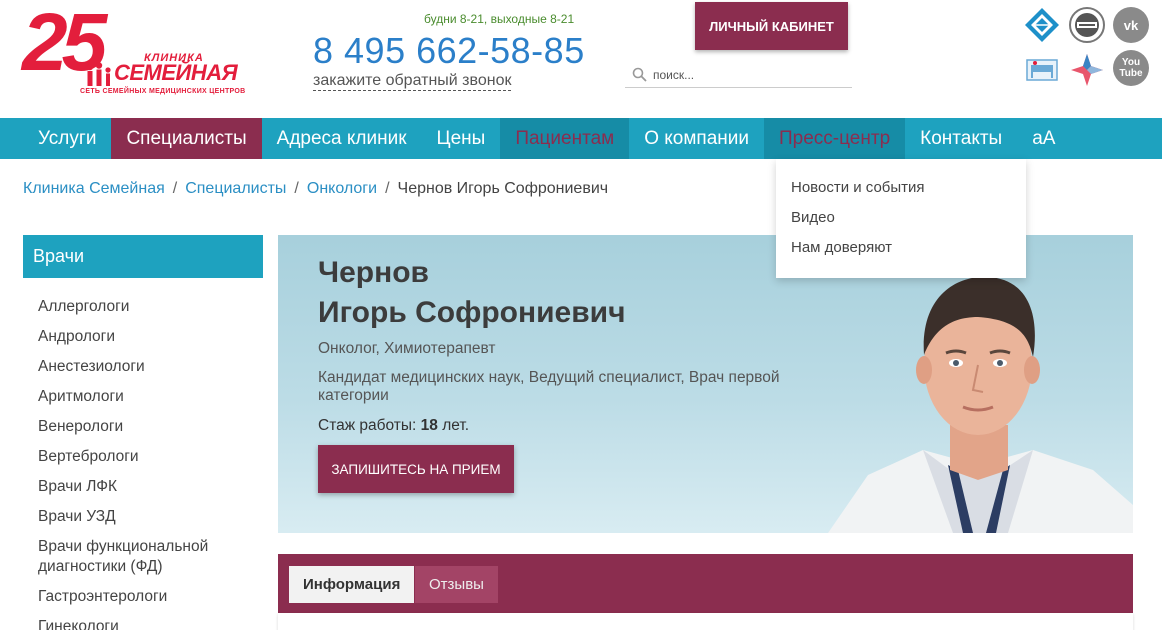 The image size is (1162, 630). What do you see at coordinates (461, 138) in the screenshot?
I see `nav-item-prices: Цены` at bounding box center [461, 138].